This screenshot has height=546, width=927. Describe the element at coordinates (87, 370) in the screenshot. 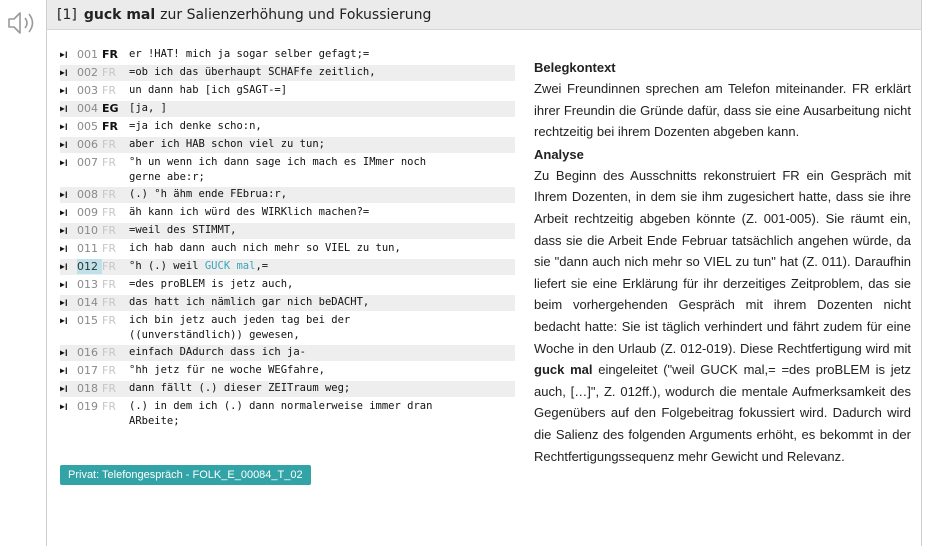

I see `line-number: 017` at that location.